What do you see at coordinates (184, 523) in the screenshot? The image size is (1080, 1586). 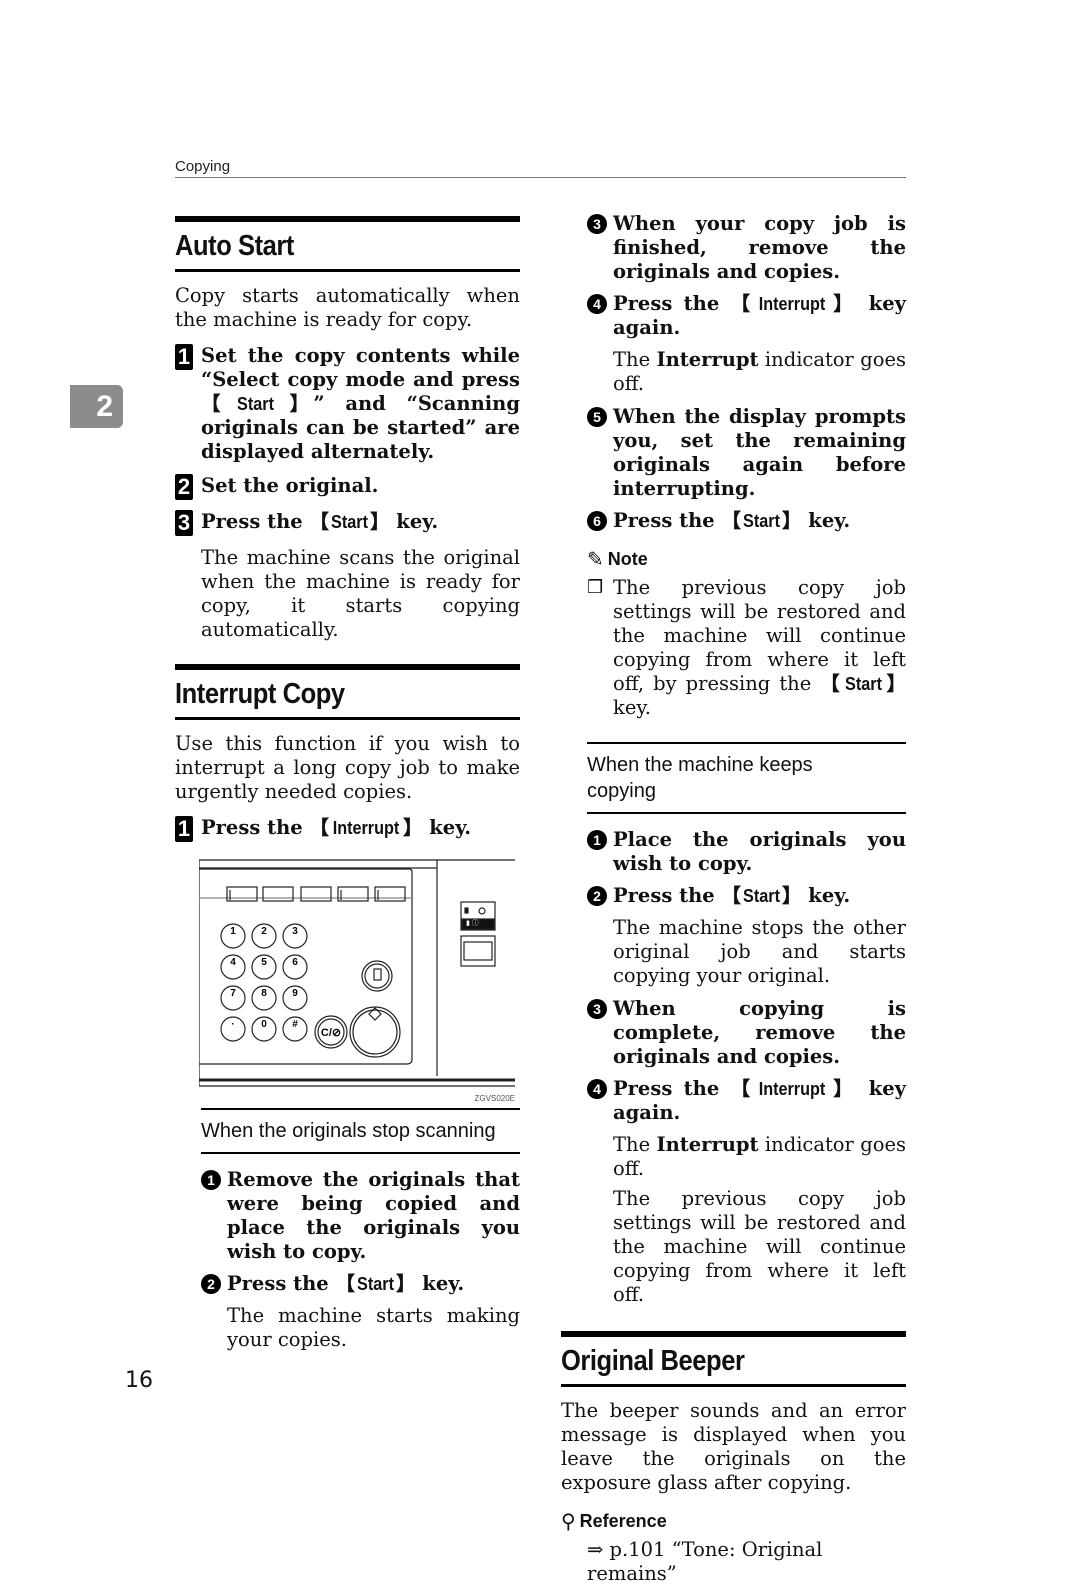 I see `step-number-badge: 3` at bounding box center [184, 523].